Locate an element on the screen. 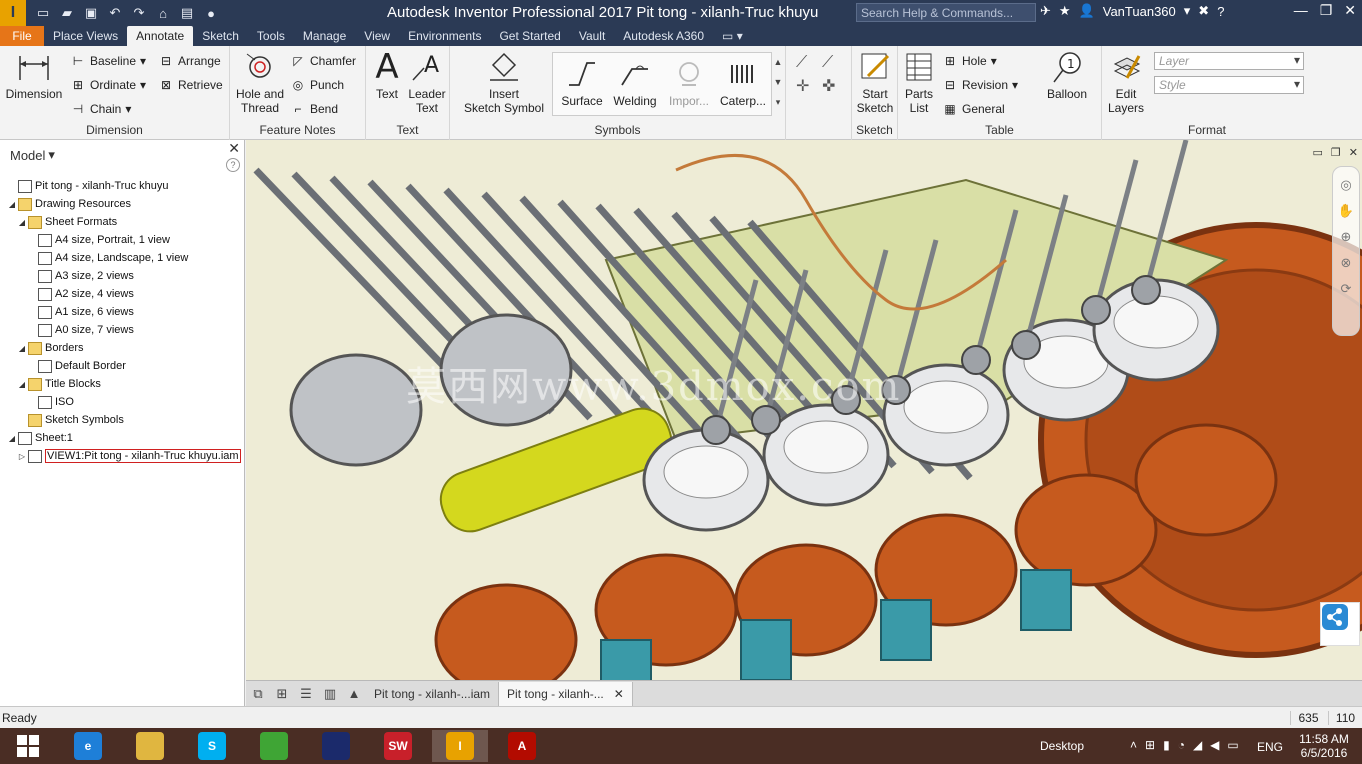 Image resolution: width=1362 pixels, height=764 pixels. tab-place-views: Place Views is located at coordinates (85, 36).